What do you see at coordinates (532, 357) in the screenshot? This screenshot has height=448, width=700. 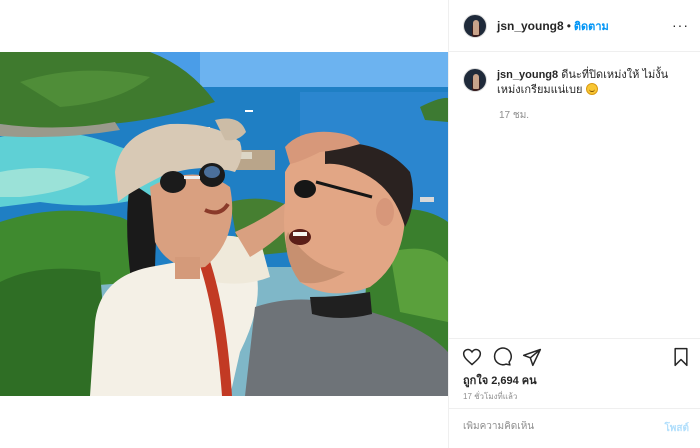 I see `share-icon` at bounding box center [532, 357].